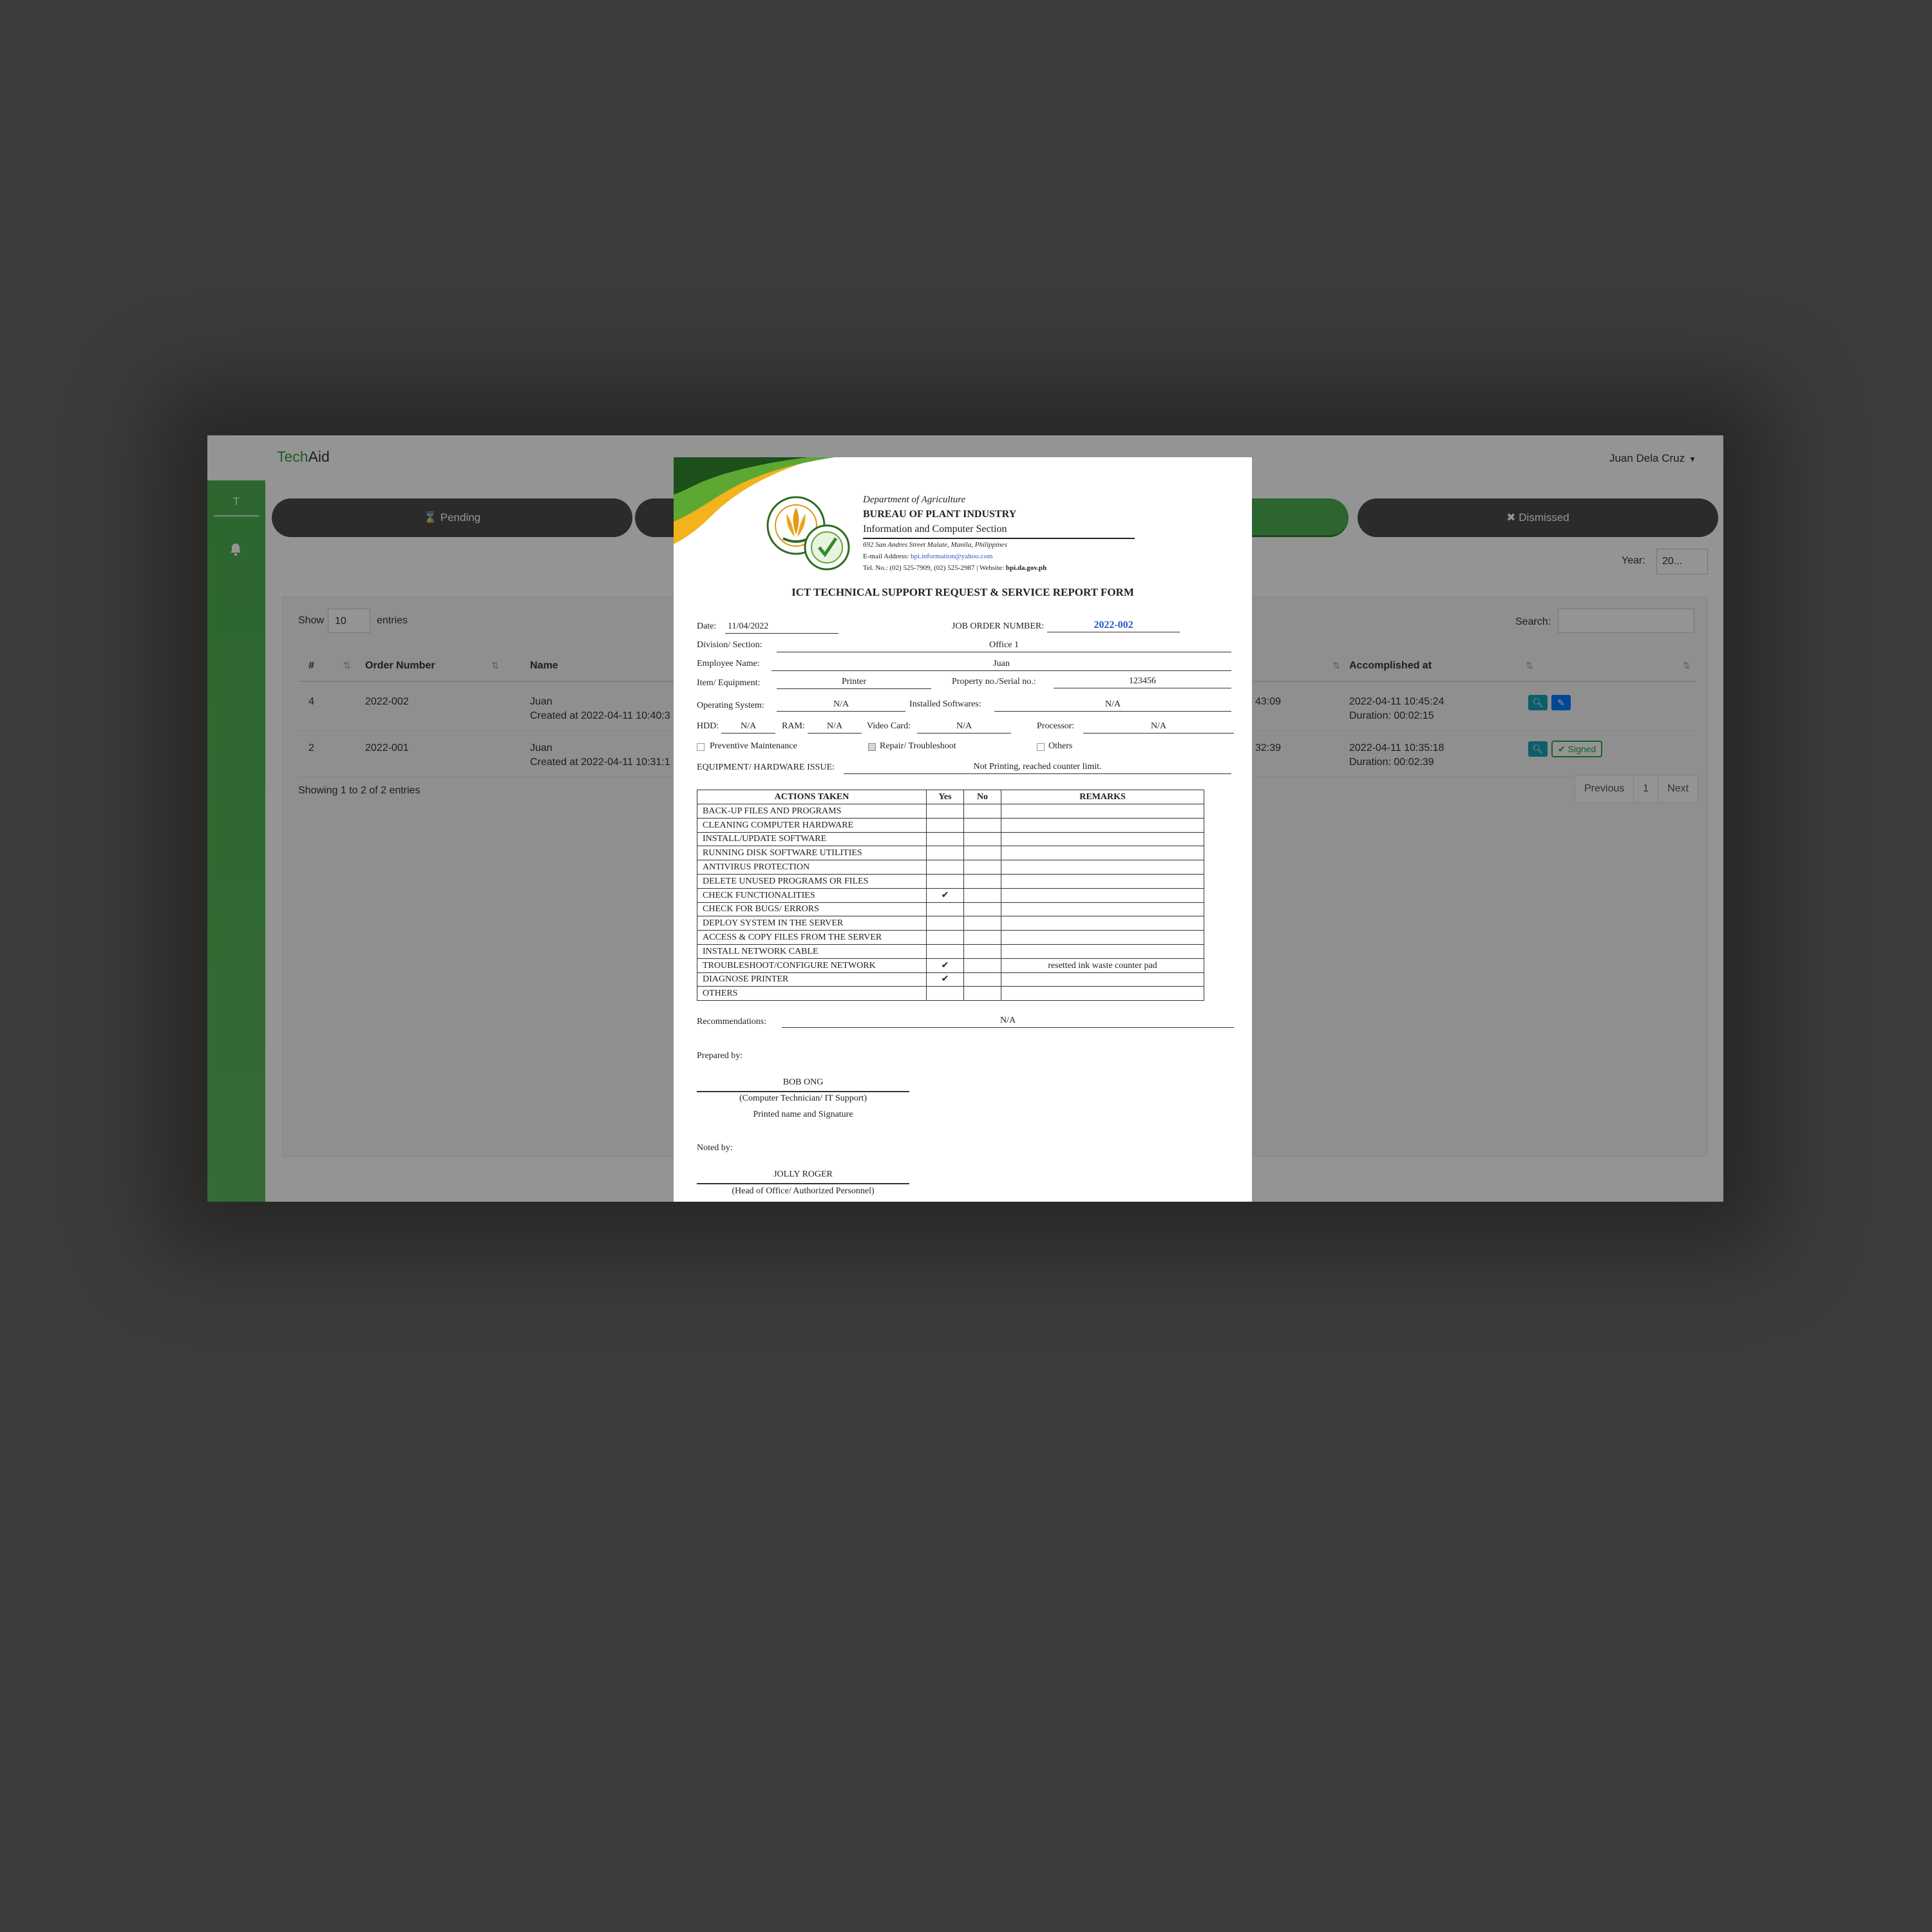  What do you see at coordinates (728, 663) in the screenshot?
I see `employee-label: Employee Name:` at bounding box center [728, 663].